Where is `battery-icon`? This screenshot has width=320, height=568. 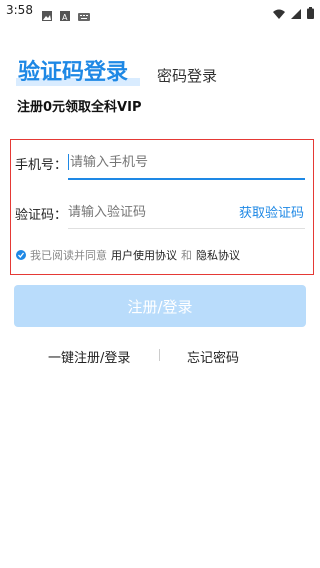
battery-icon is located at coordinates (310, 13).